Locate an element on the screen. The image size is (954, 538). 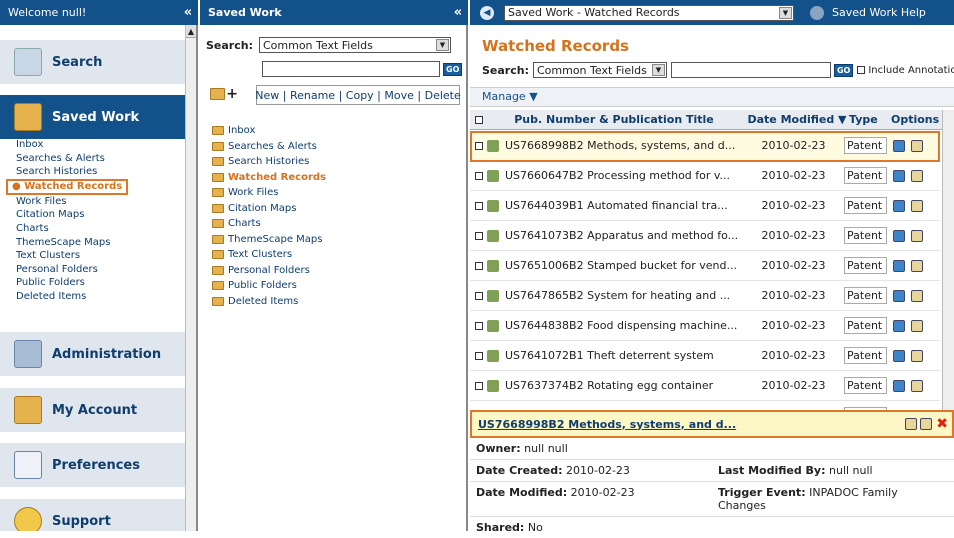
col-type: Type is located at coordinates (870, 119).